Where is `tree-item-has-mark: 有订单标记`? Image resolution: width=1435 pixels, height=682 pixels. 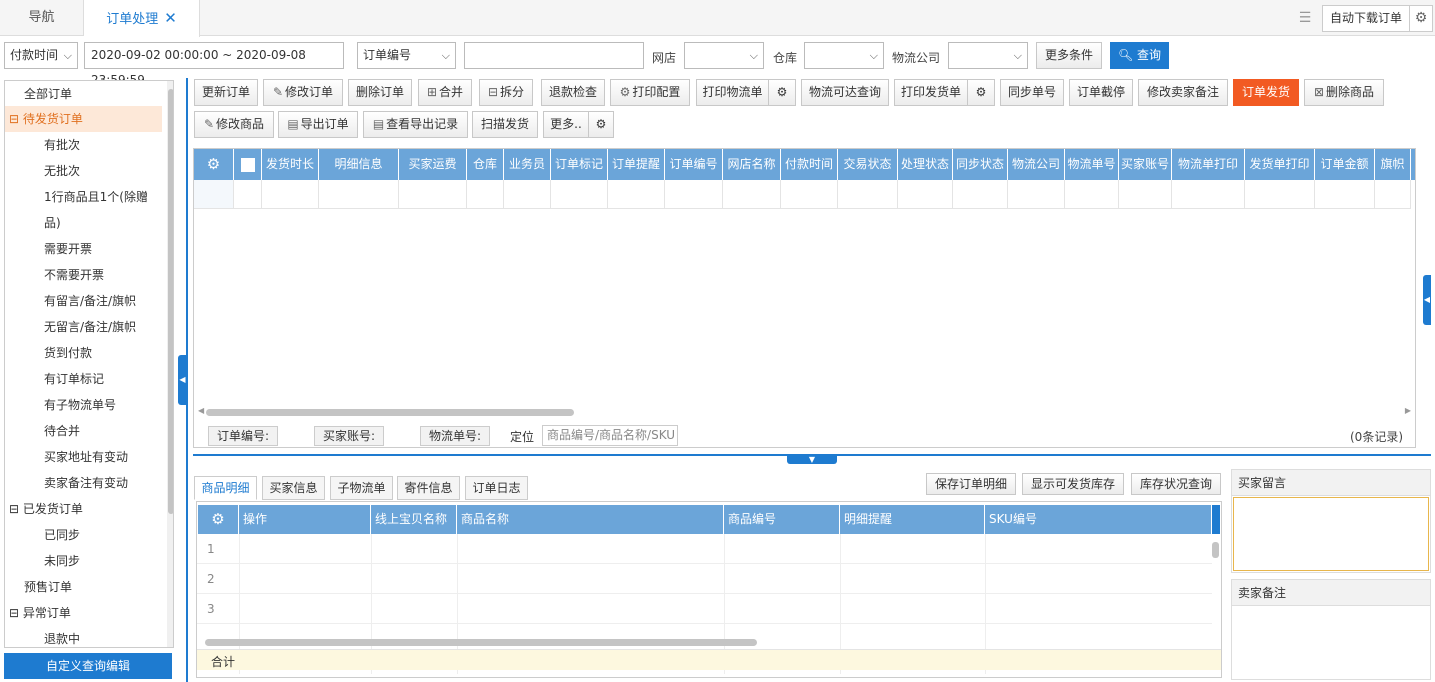
tree-item-has-mark: 有订单标记 is located at coordinates (83, 379).